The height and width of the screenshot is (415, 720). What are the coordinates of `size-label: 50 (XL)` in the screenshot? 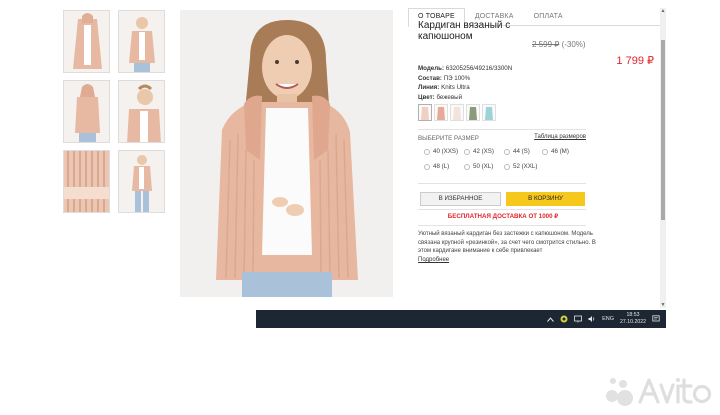 It's located at (483, 166).